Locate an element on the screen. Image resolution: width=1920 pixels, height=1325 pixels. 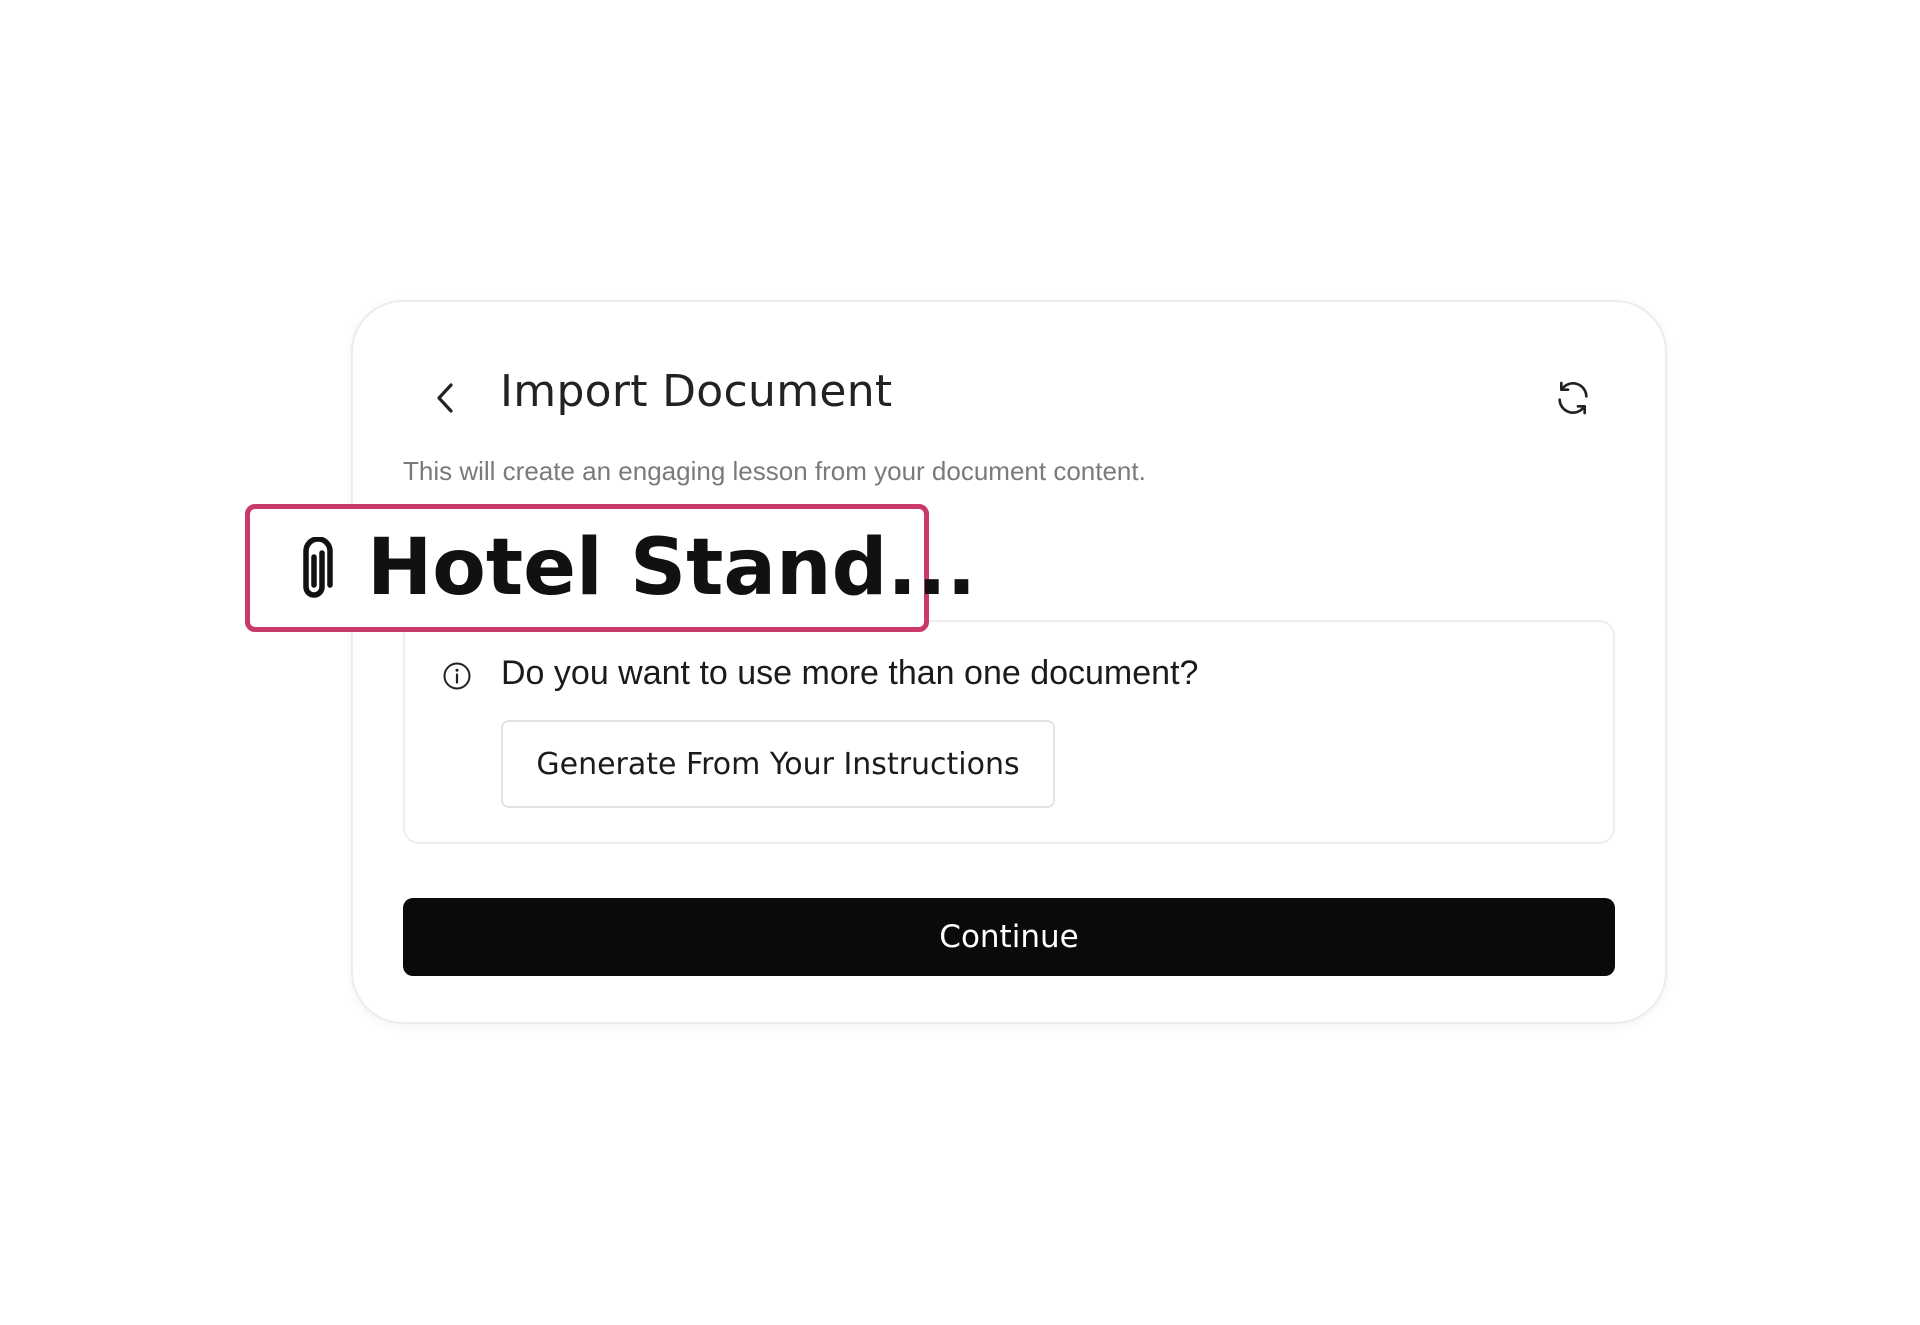
back-button is located at coordinates (445, 398).